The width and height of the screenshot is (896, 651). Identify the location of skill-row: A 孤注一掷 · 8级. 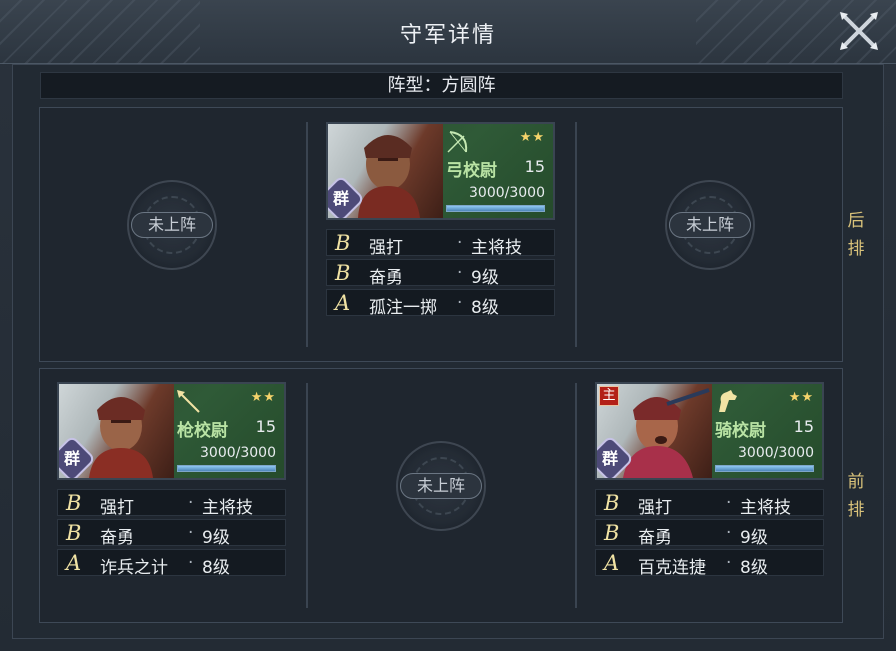
(440, 303).